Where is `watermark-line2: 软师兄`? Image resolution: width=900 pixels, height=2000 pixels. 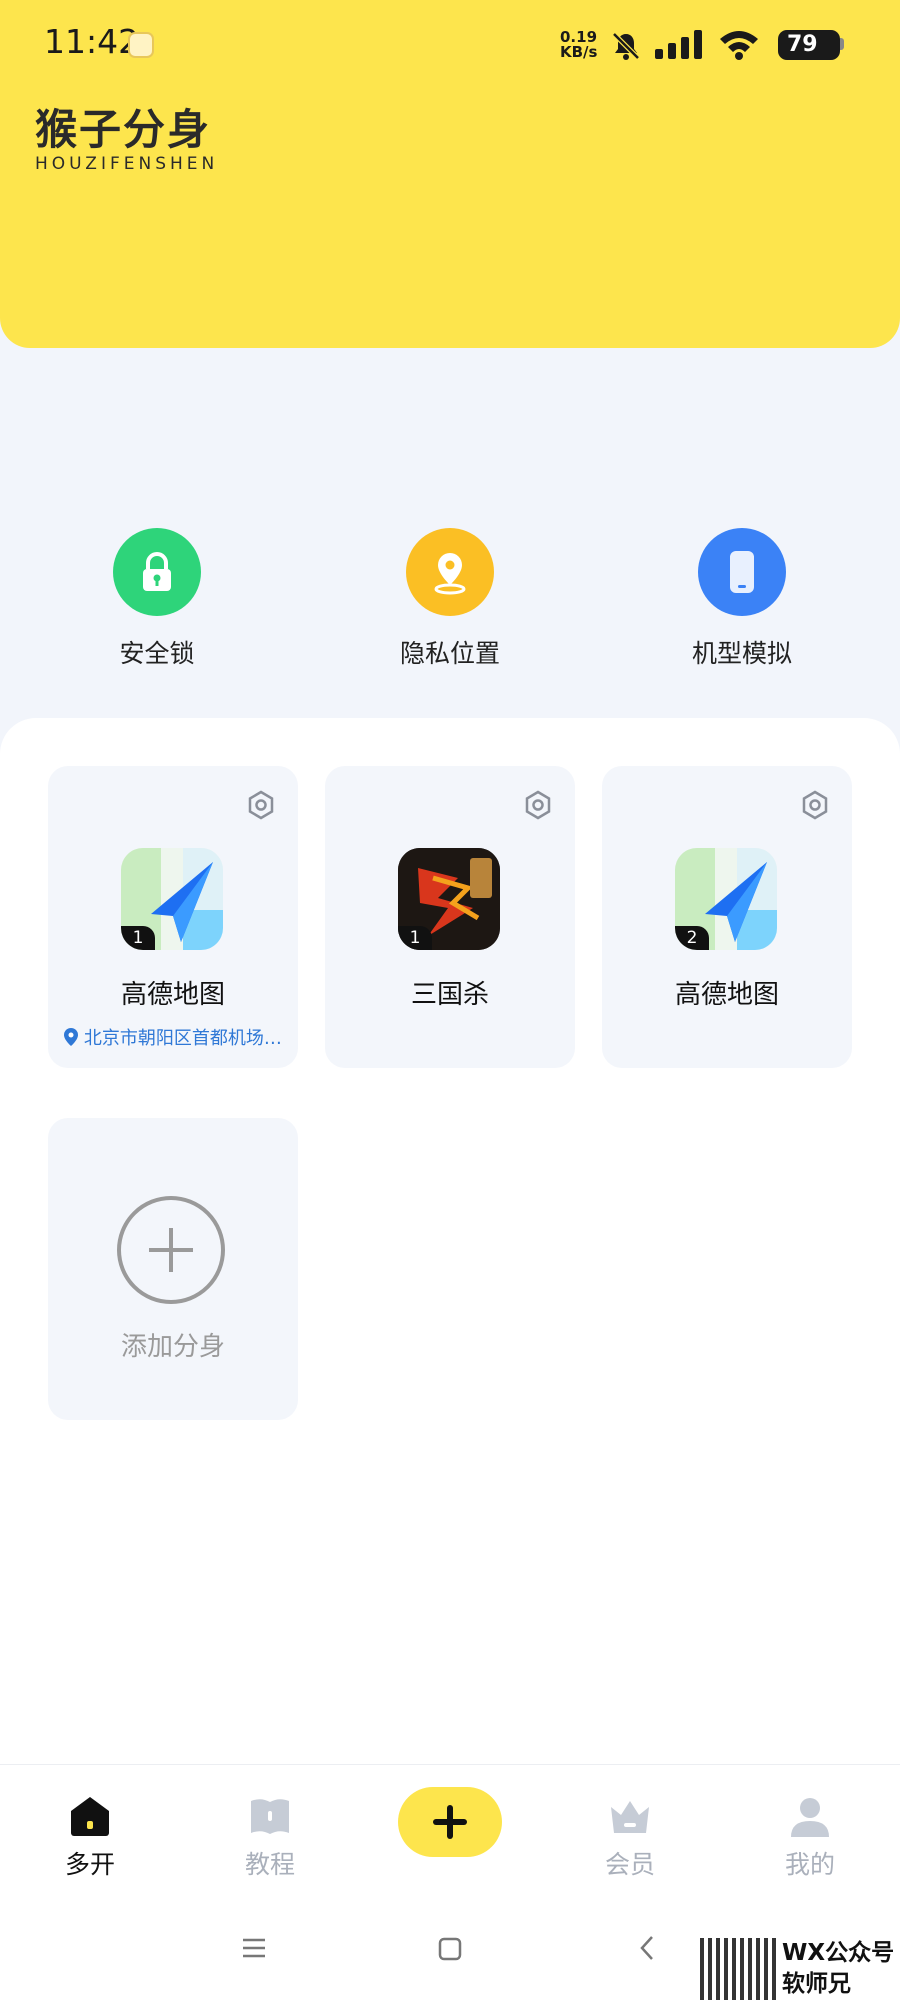
watermark-line2: 软师兄 is located at coordinates (816, 1984).